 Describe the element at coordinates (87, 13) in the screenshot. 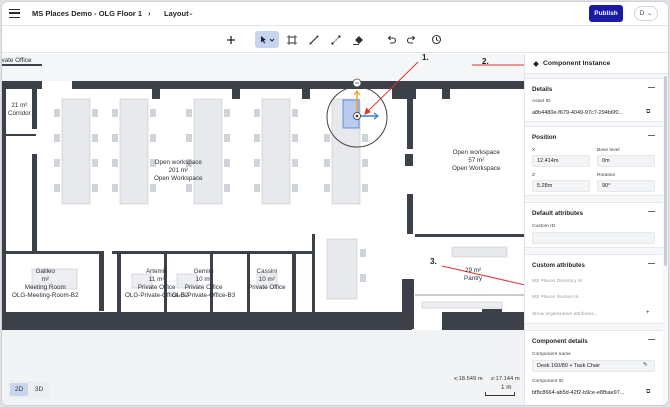

I see `project-title: MS Places Demo - OLG Floor 1` at that location.